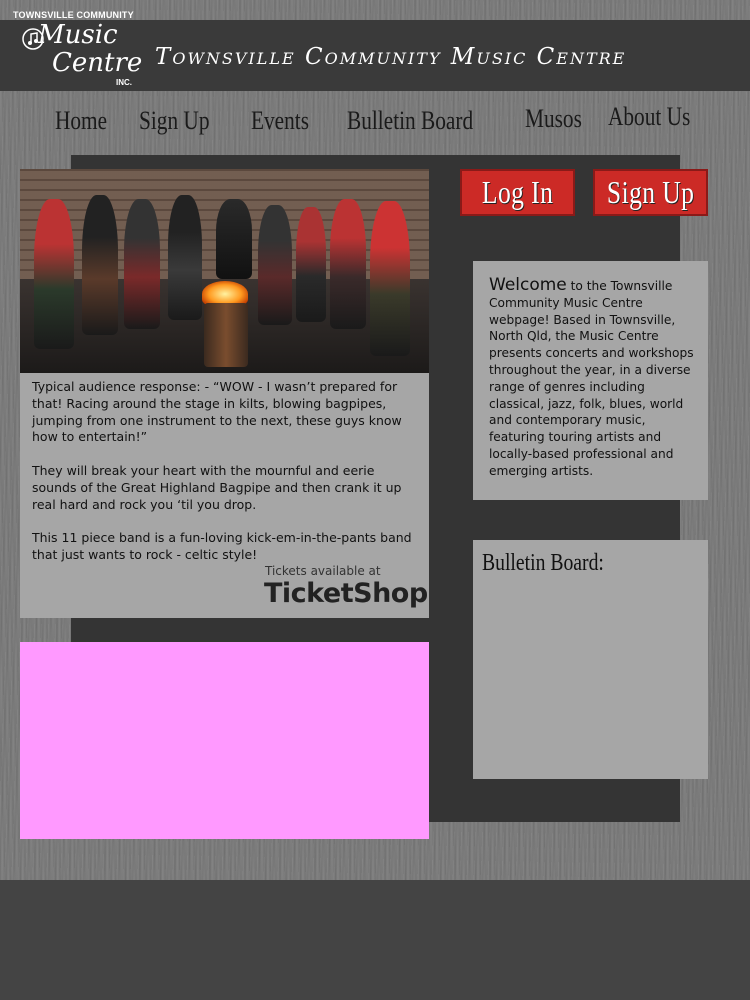 Image resolution: width=750 pixels, height=1000 pixels. Describe the element at coordinates (280, 121) in the screenshot. I see `nav-events: Events` at that location.